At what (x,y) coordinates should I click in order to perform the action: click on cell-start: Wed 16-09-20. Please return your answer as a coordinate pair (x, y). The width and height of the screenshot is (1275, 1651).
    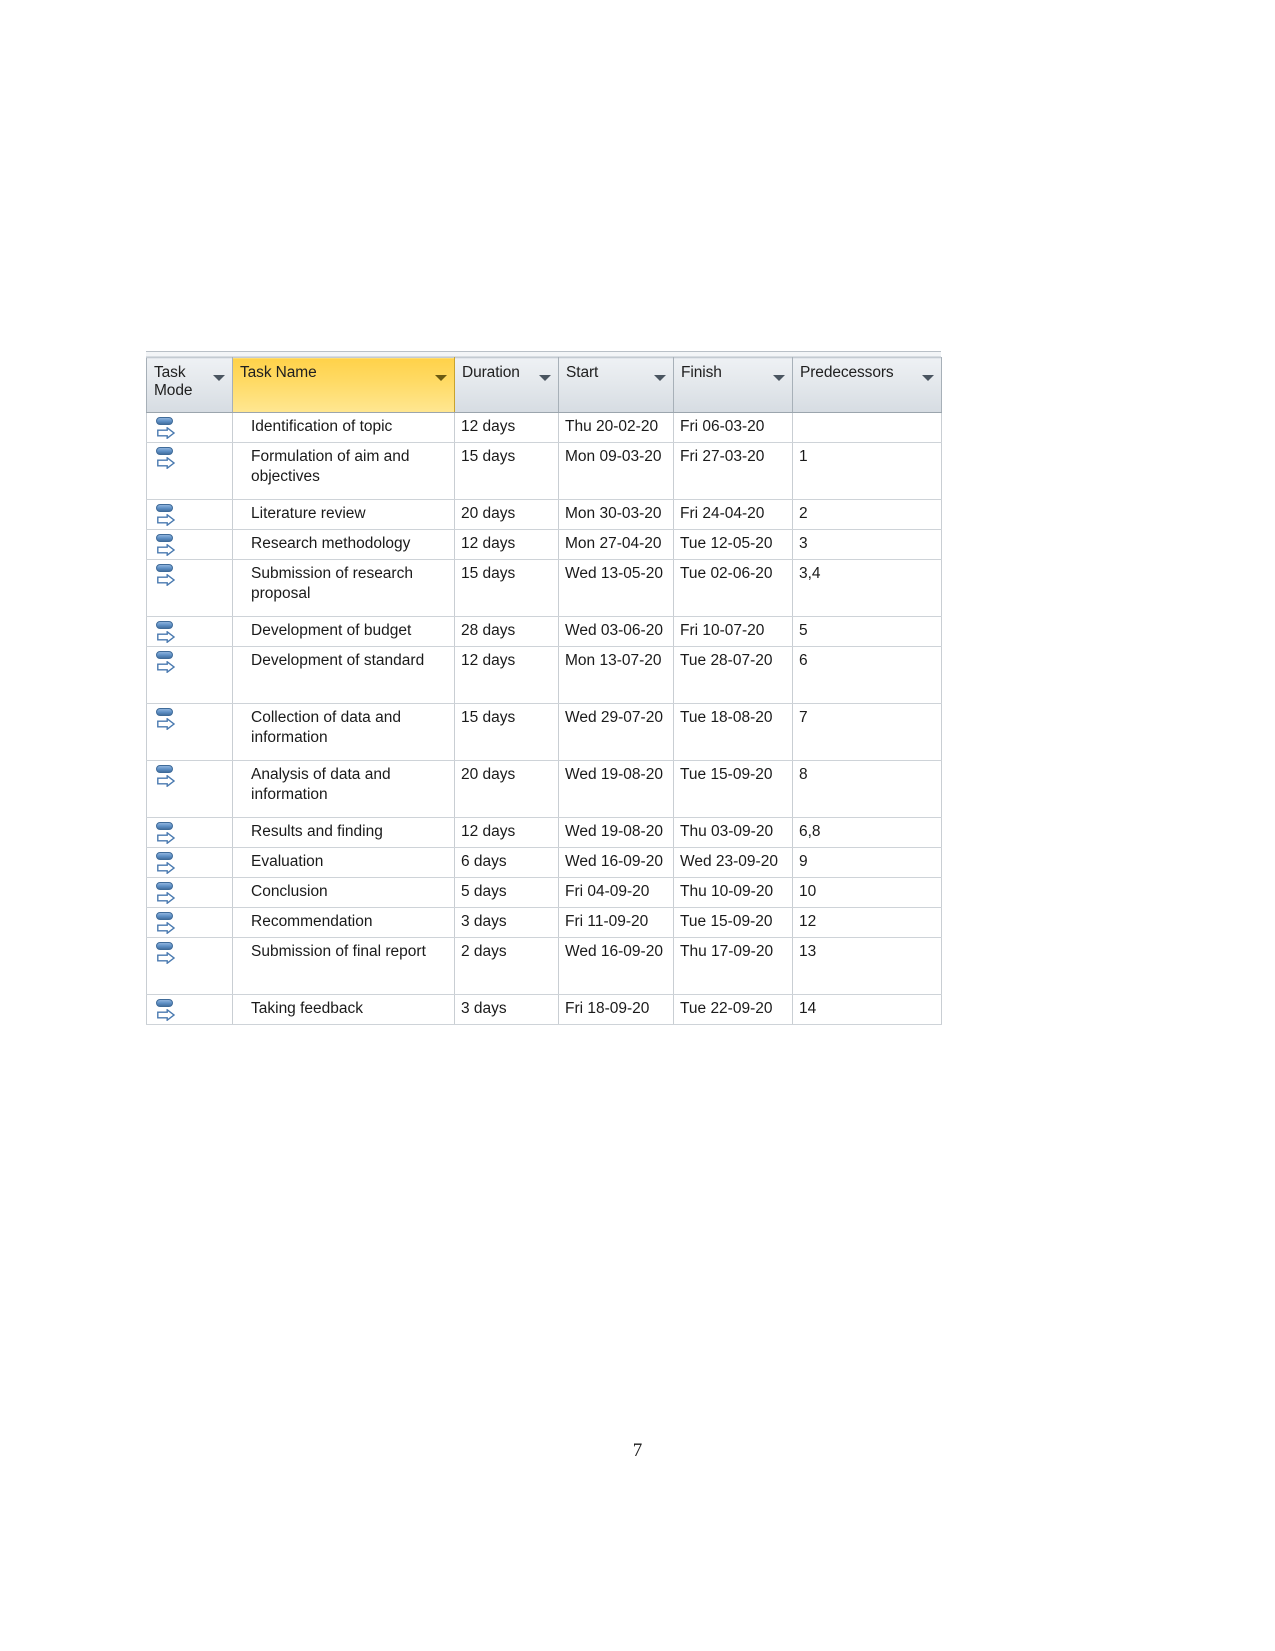
    Looking at the image, I should click on (616, 966).